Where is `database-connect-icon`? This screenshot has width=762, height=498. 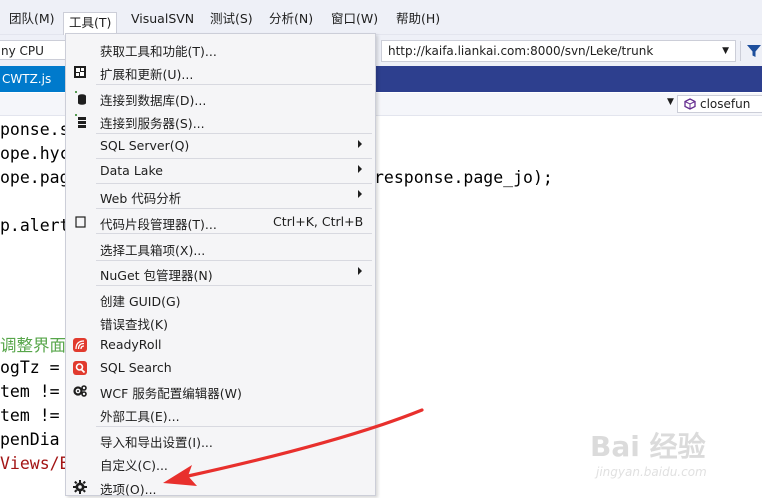 database-connect-icon is located at coordinates (80, 98).